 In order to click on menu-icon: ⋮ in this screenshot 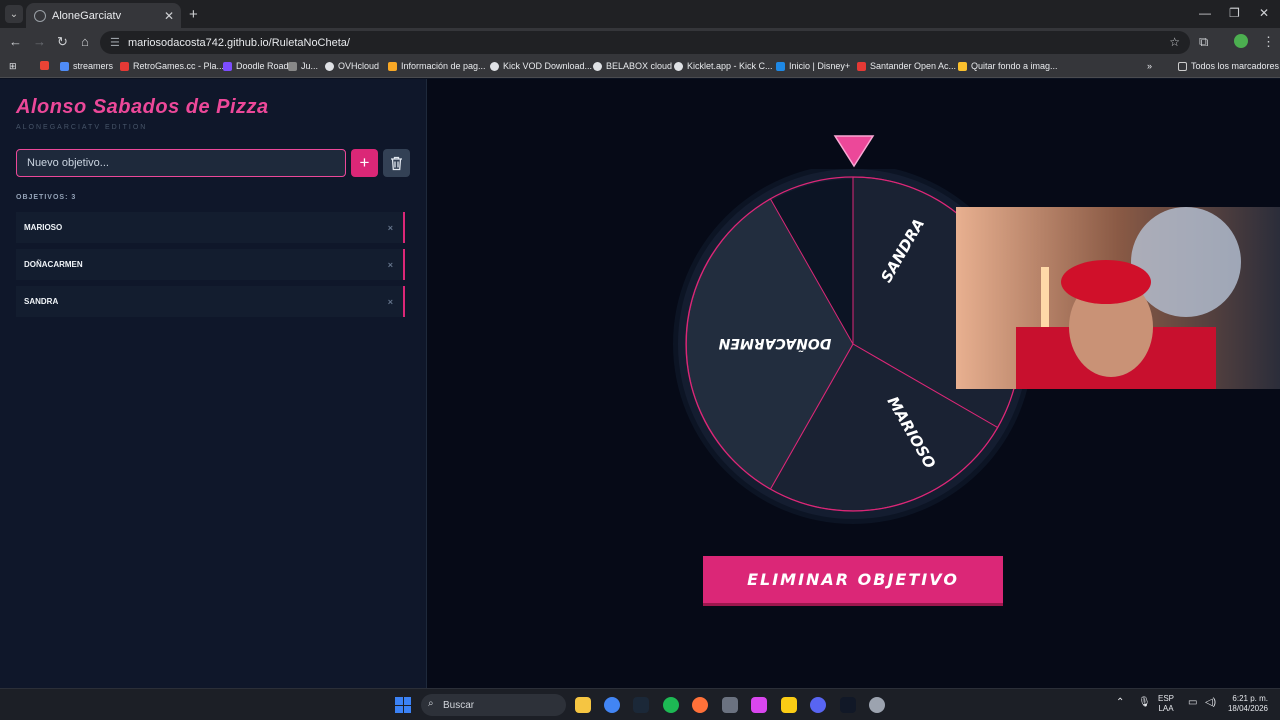, I will do `click(1268, 42)`.